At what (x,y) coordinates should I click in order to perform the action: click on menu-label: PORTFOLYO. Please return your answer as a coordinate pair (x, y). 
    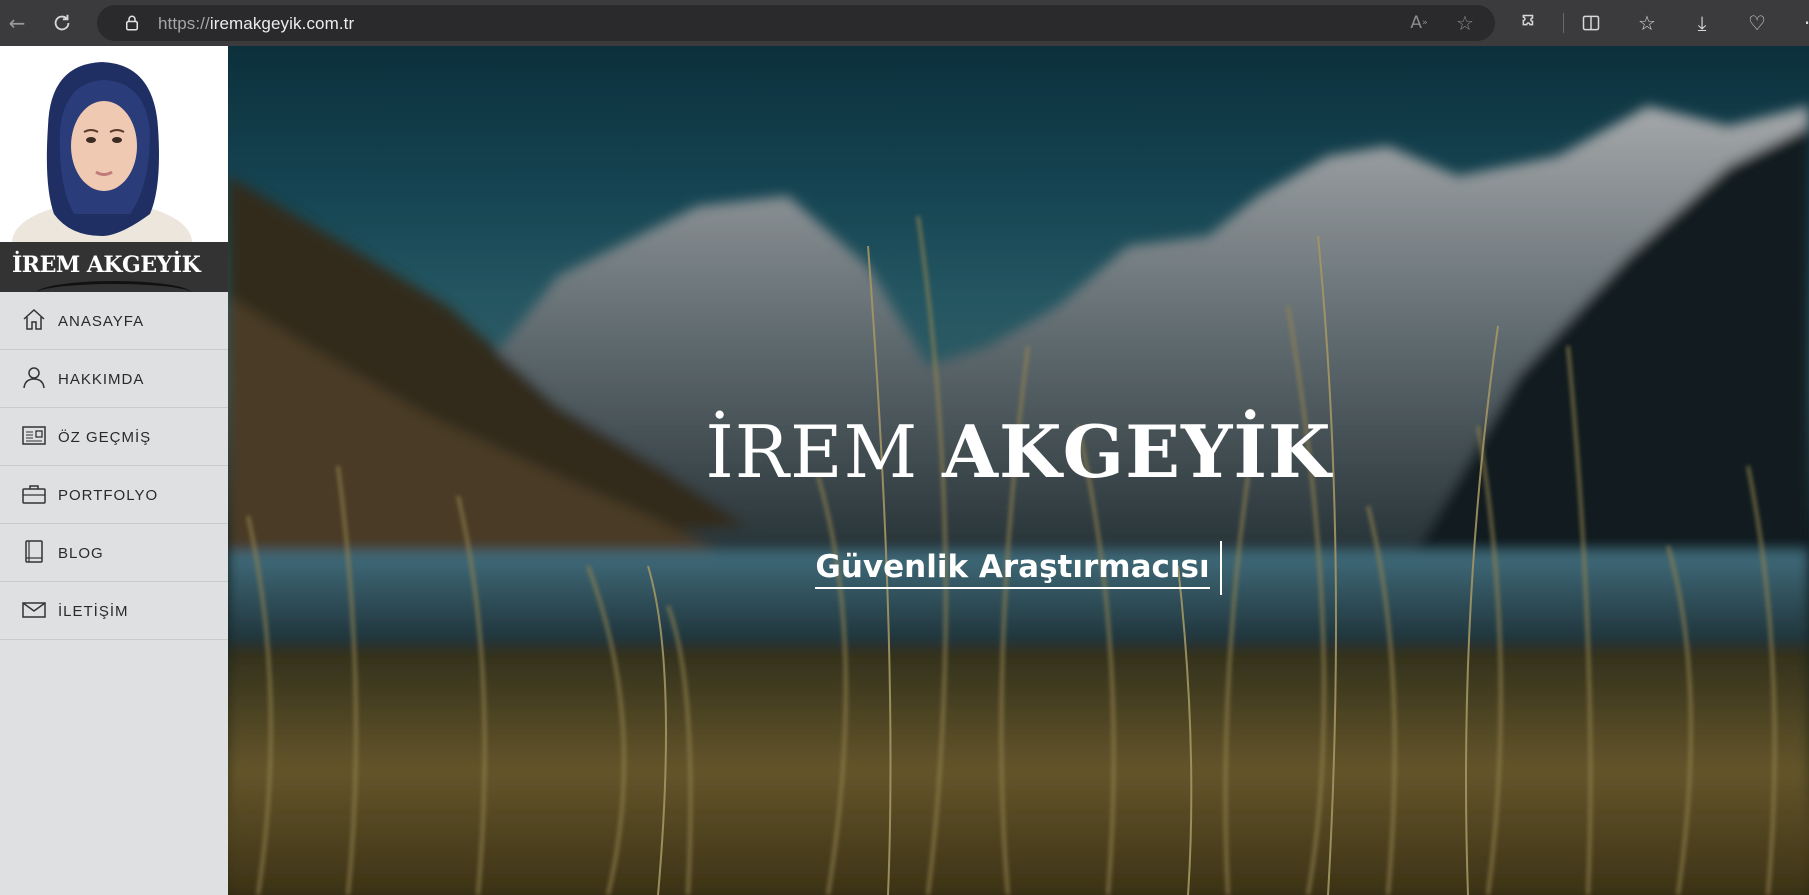
    Looking at the image, I should click on (108, 495).